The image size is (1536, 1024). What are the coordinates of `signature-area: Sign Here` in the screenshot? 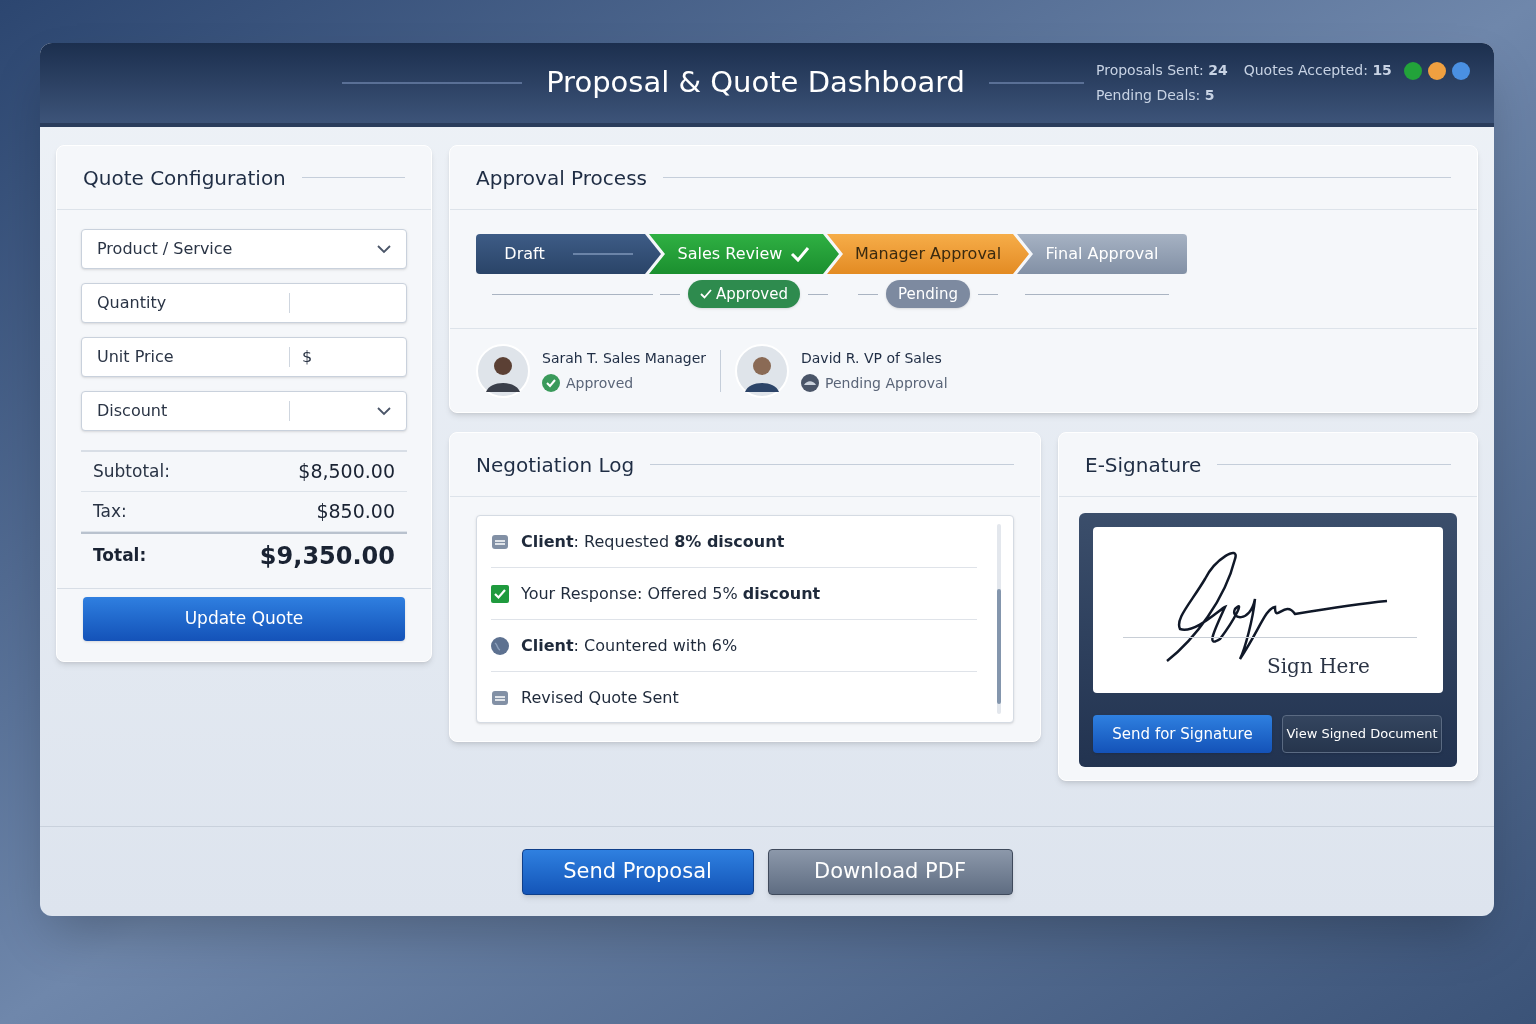 It's located at (1268, 610).